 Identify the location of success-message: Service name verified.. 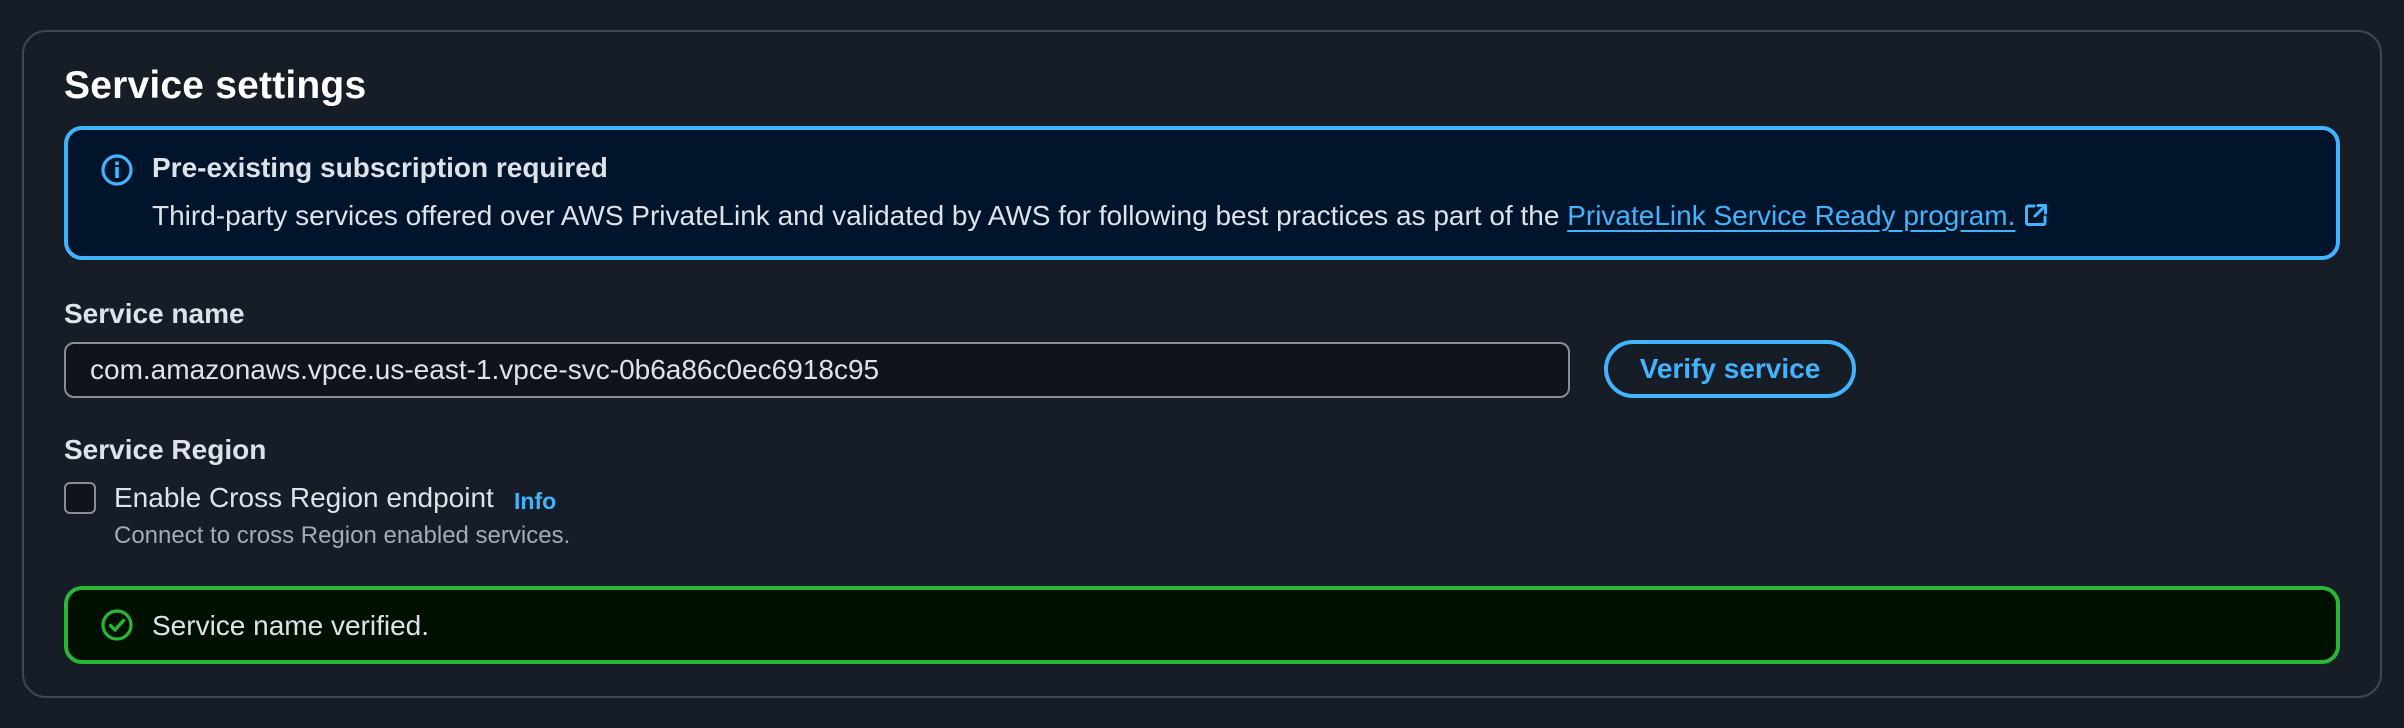
(291, 625).